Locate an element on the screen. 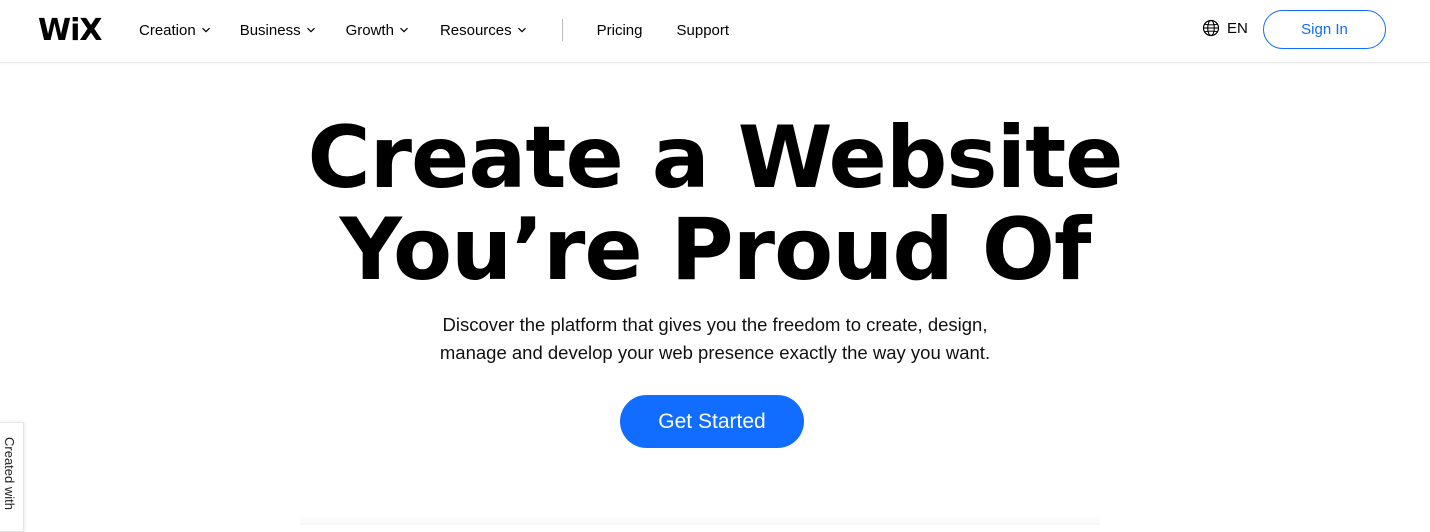 This screenshot has height=532, width=1430. hero-title-line: Create a Website is located at coordinates (715, 158).